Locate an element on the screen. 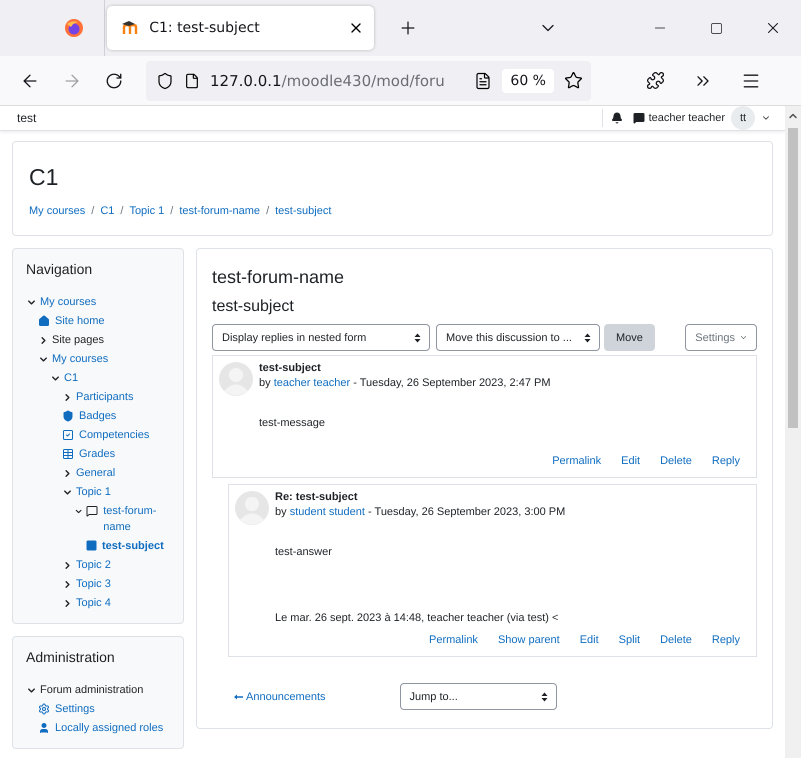  table-icon is located at coordinates (68, 454).